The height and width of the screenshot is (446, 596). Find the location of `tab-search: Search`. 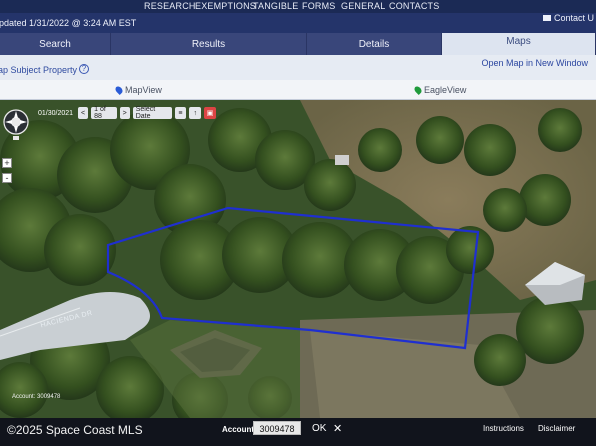

tab-search: Search is located at coordinates (55, 44).